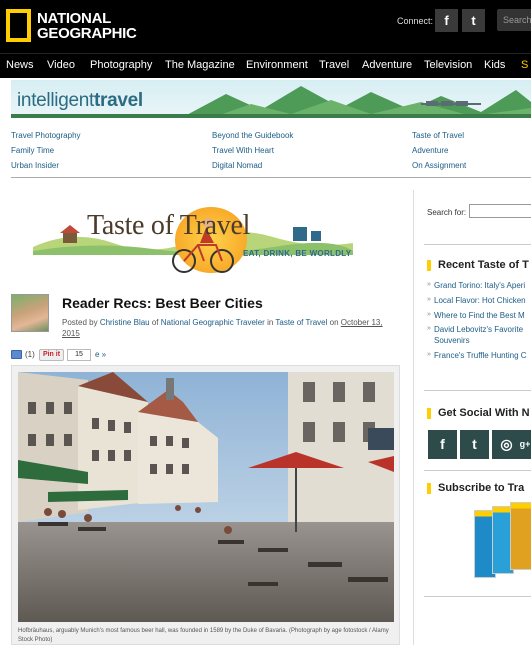  What do you see at coordinates (121, 65) in the screenshot?
I see `nav-item-photography: Photography` at bounding box center [121, 65].